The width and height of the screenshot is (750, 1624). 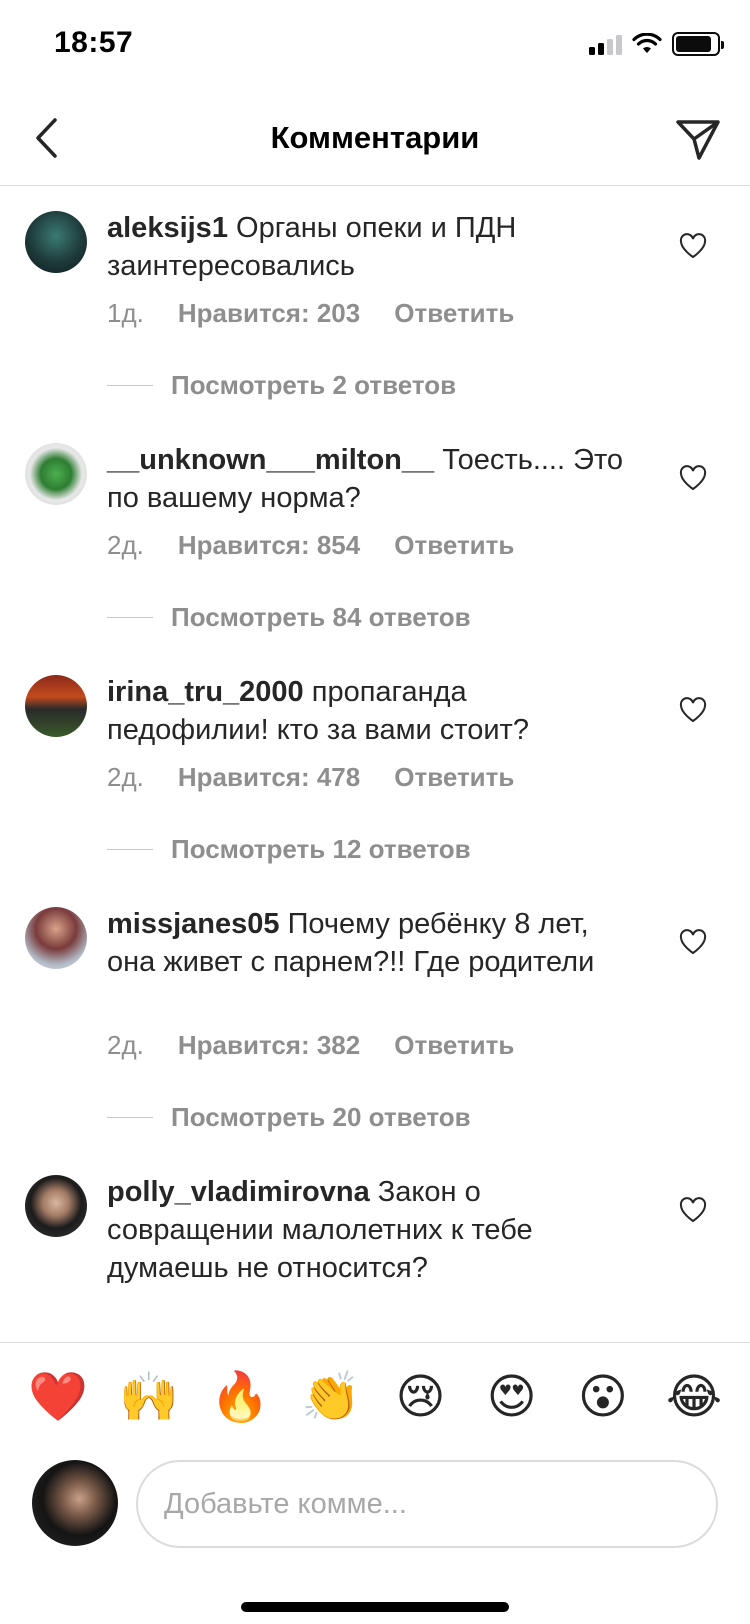 I want to click on view-replies-label: Посмотреть 84 ответов, so click(x=321, y=617).